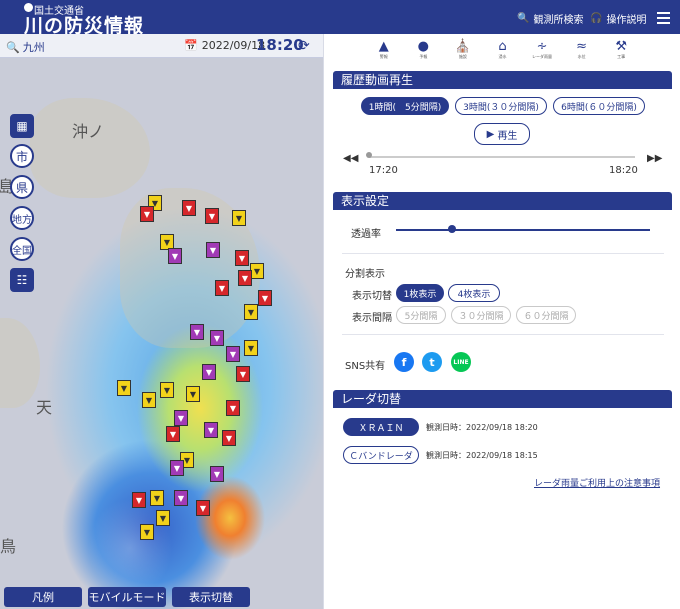  Describe the element at coordinates (365, 366) in the screenshot. I see `sns-label: SNS共有` at that location.